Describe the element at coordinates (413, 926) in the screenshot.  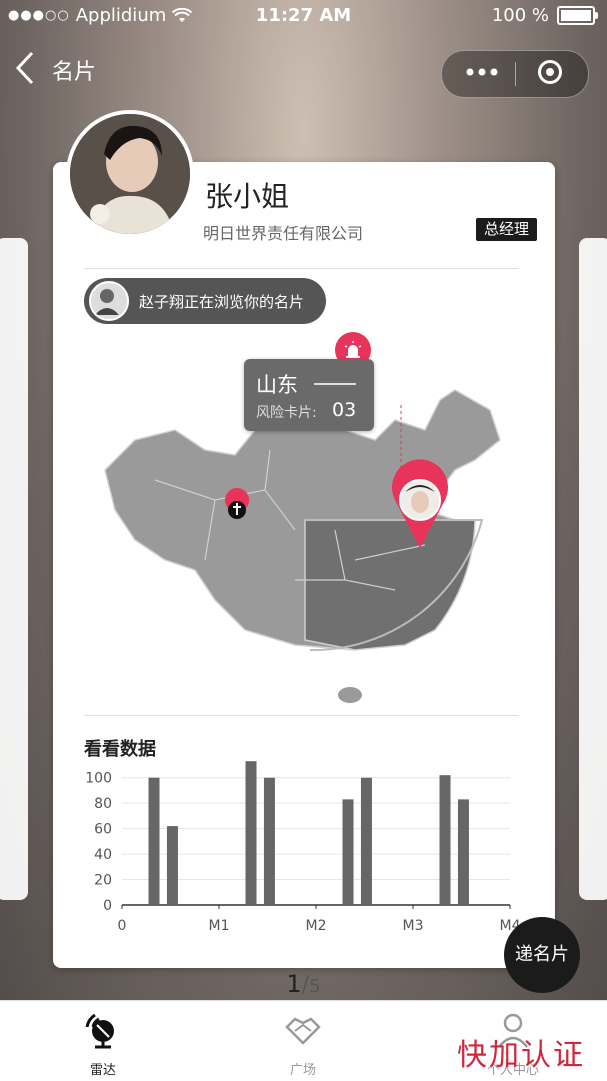
I see `x-tick-label: M3` at that location.